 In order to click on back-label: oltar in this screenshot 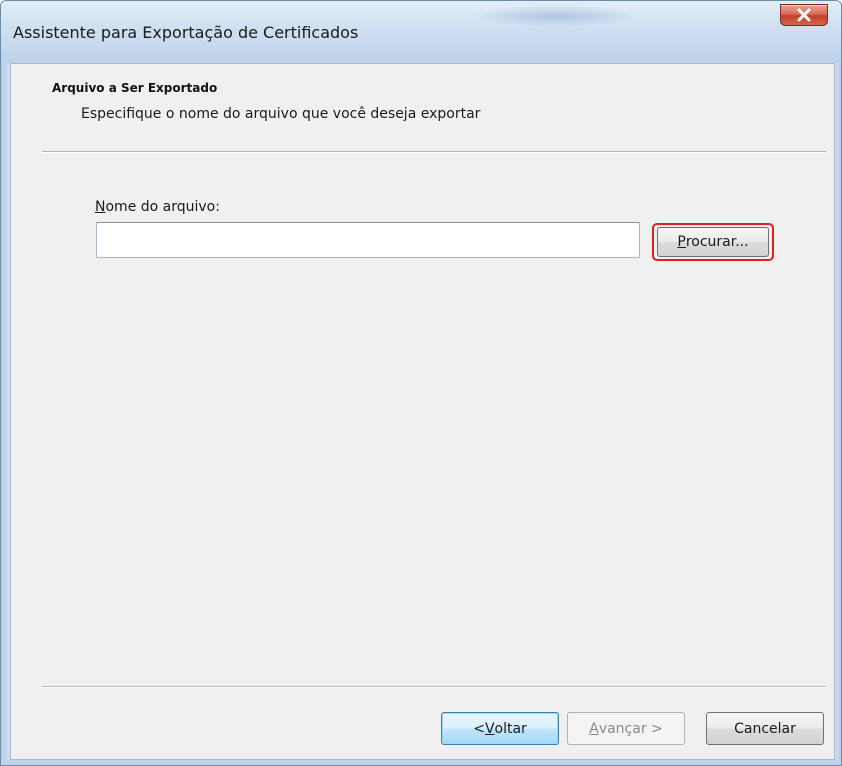, I will do `click(510, 728)`.